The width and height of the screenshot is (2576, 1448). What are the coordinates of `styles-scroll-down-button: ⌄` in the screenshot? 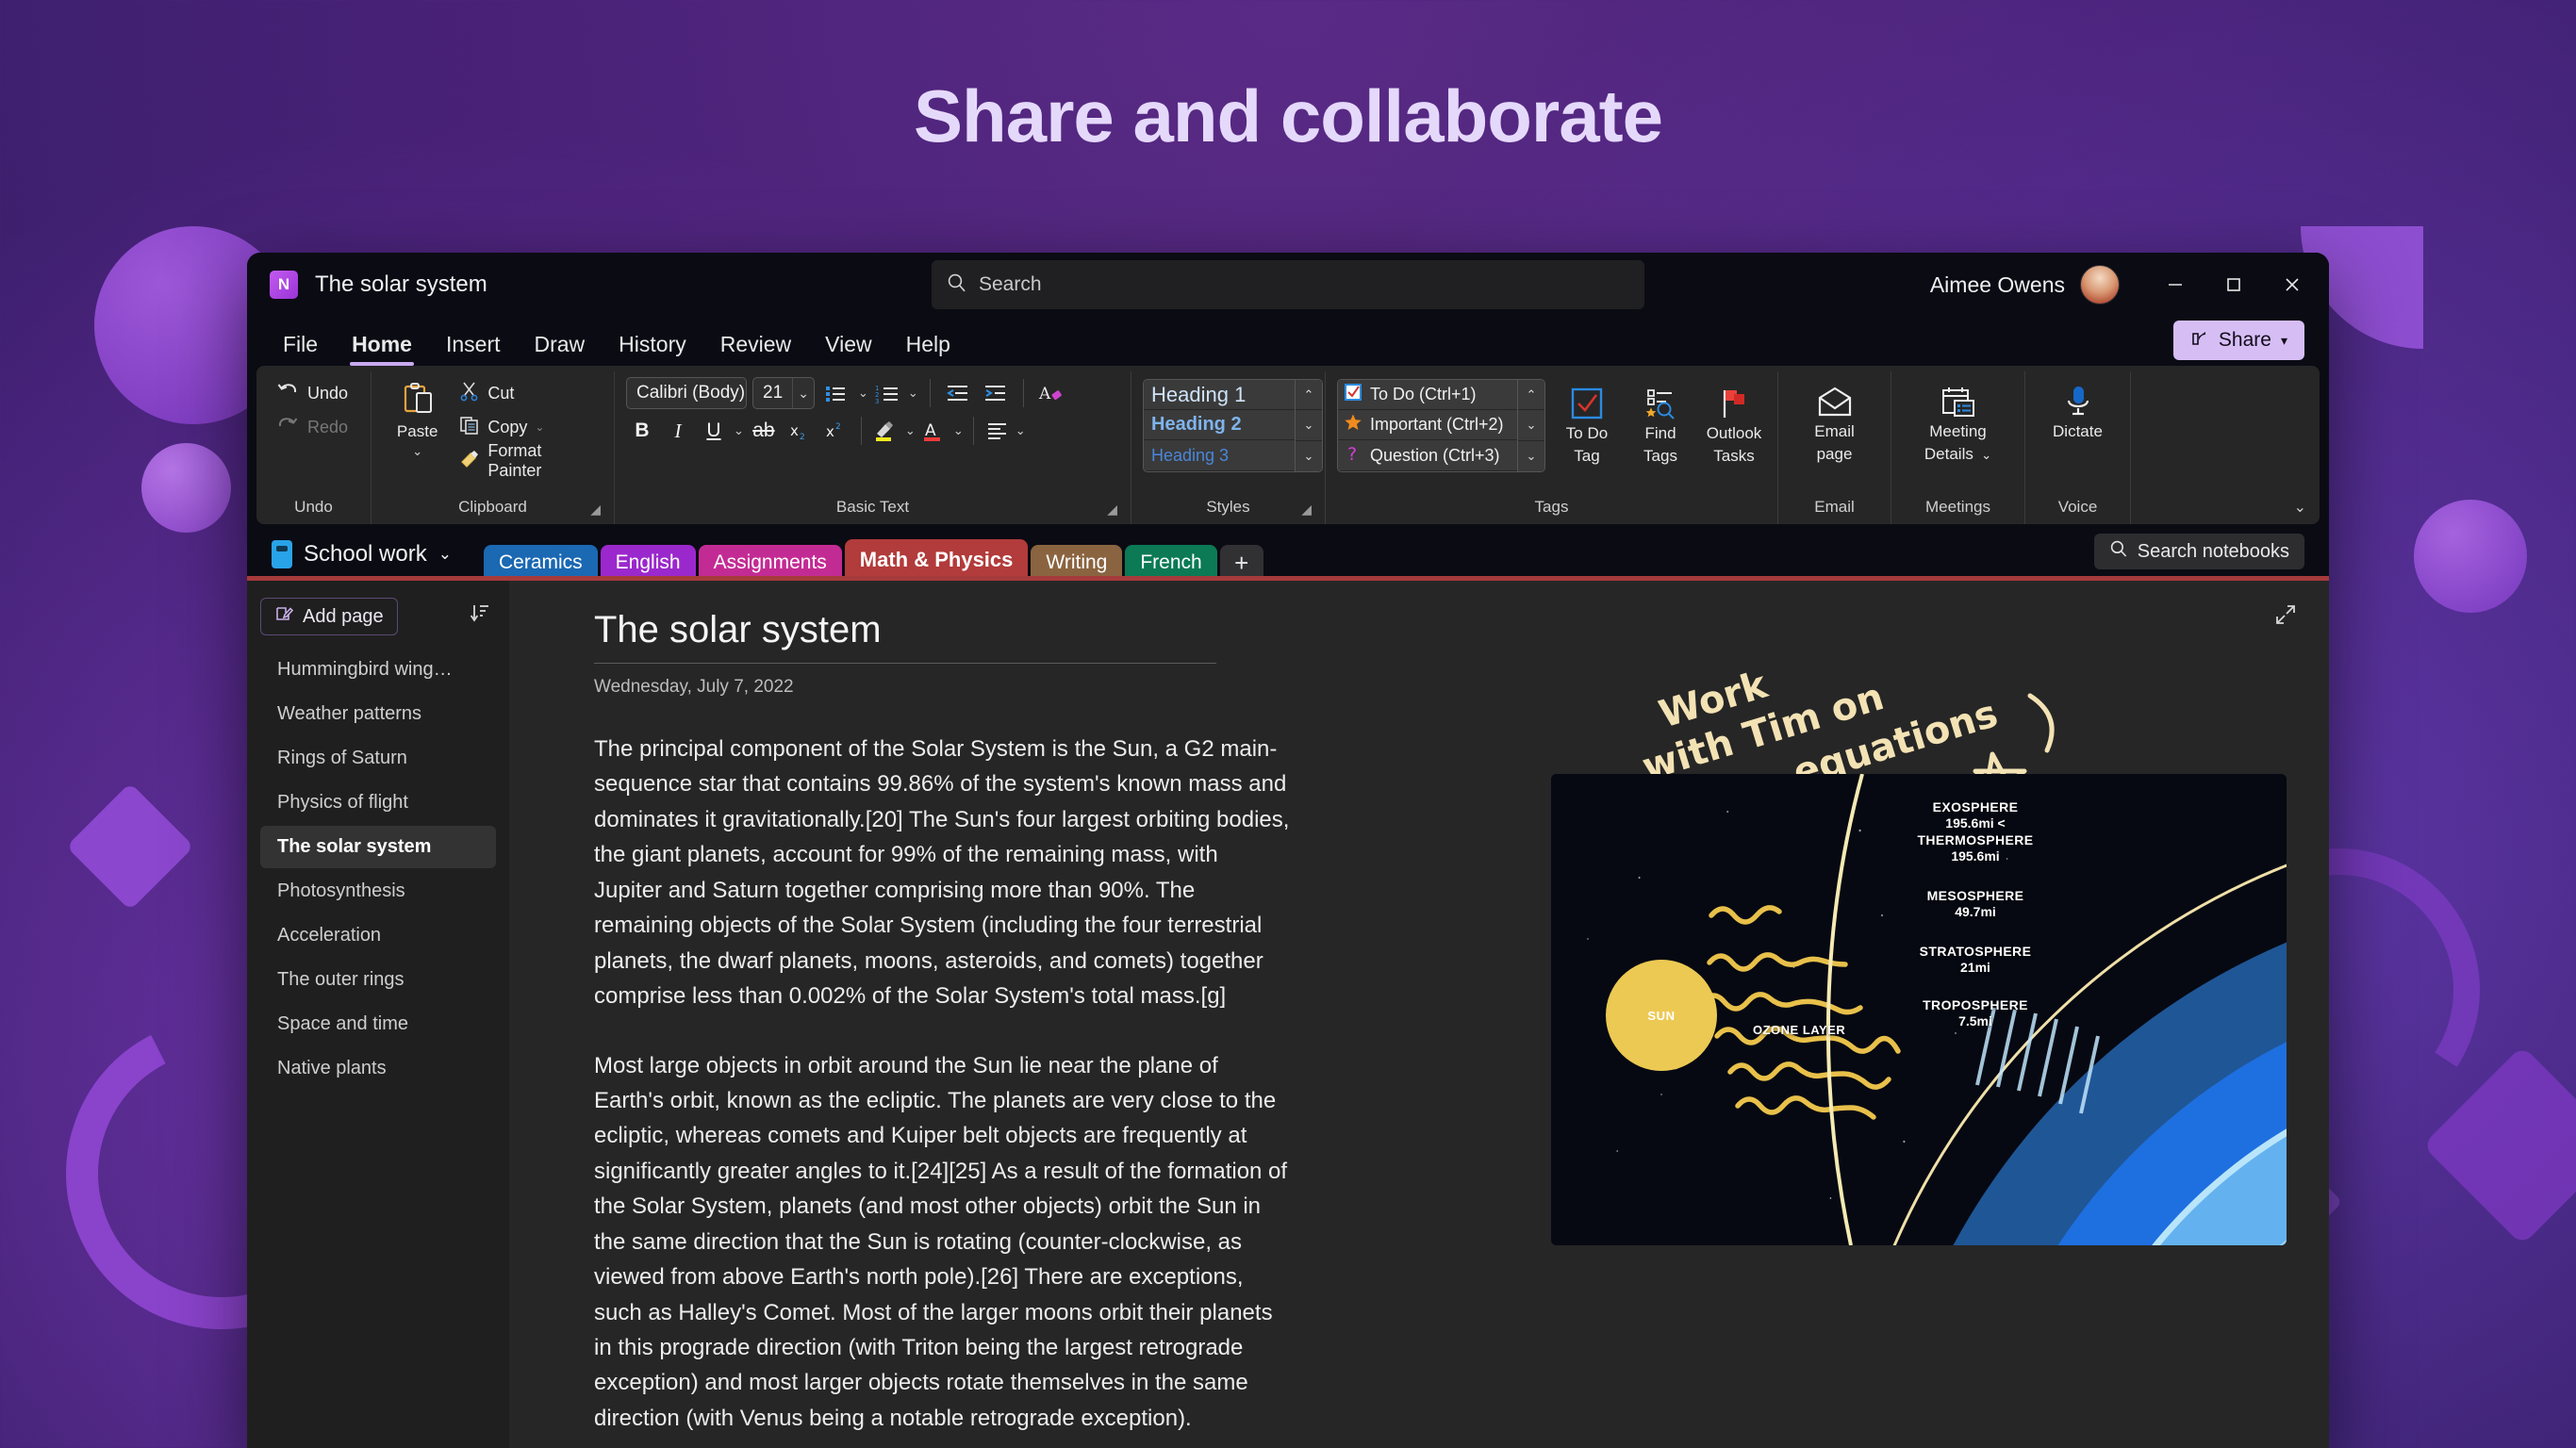 It's located at (1309, 425).